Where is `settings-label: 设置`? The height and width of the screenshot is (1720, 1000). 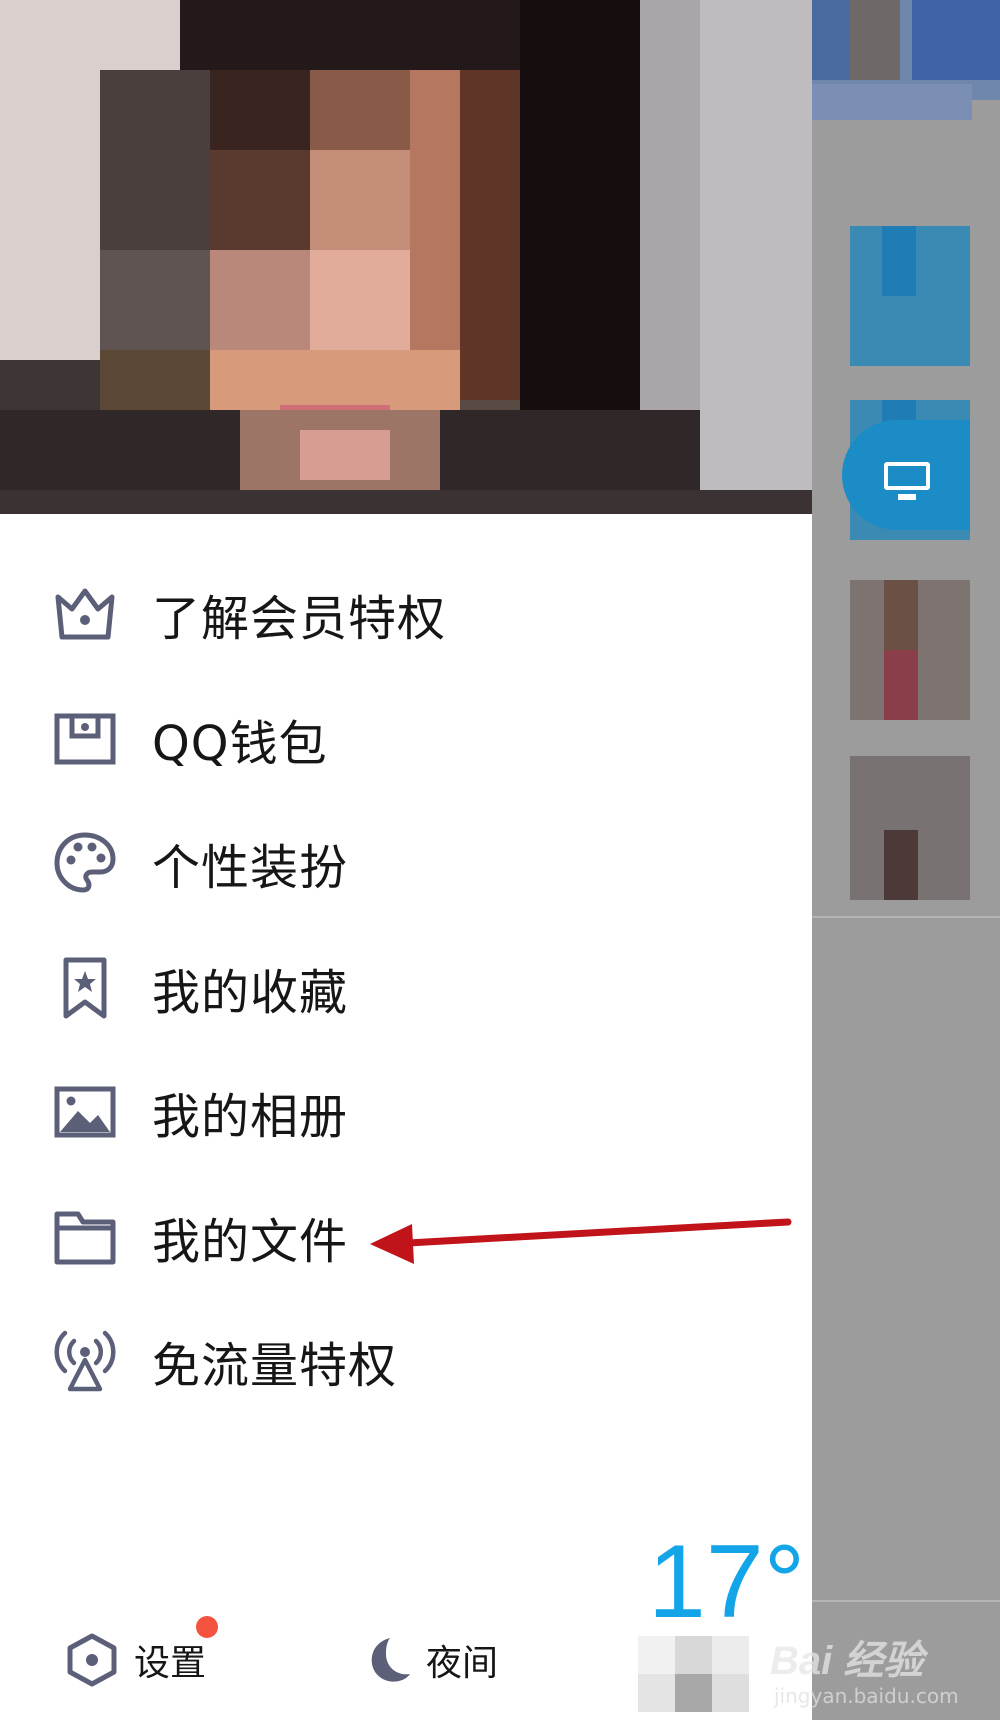
settings-label: 设置 is located at coordinates (170, 1663).